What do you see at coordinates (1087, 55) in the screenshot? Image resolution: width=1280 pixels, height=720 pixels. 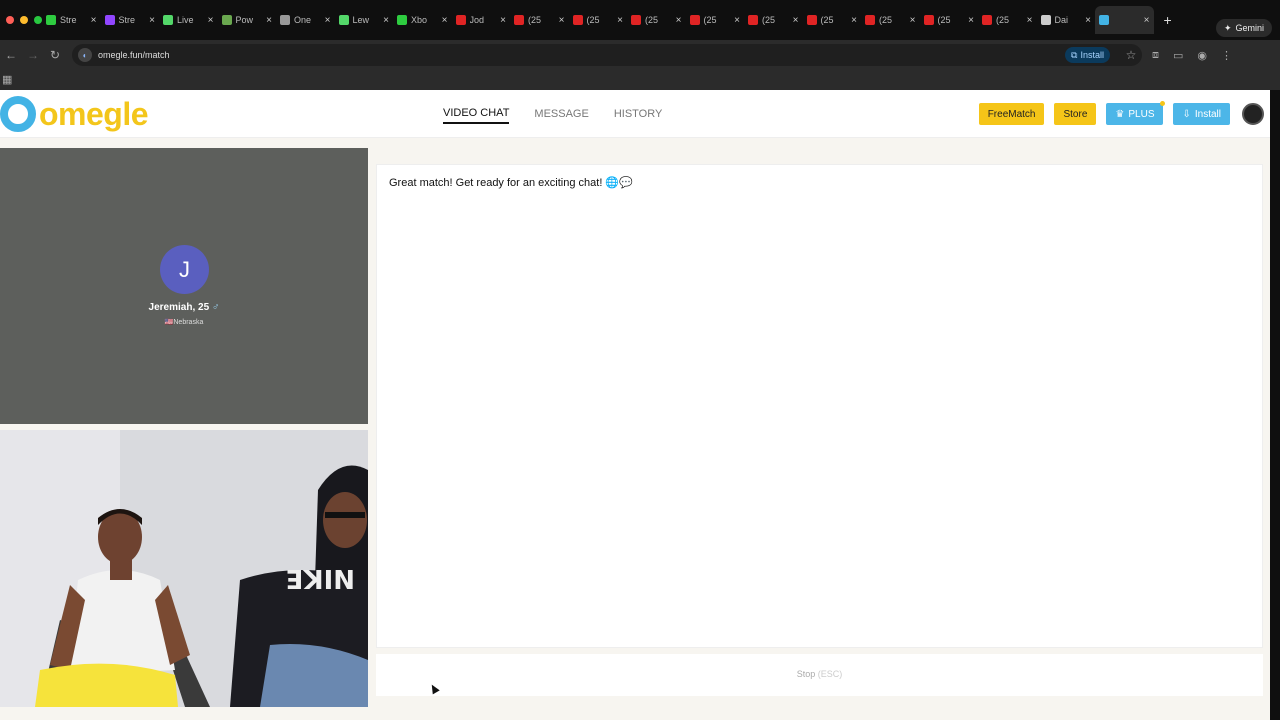 I see `install-app-pill: ⧉ Install` at bounding box center [1087, 55].